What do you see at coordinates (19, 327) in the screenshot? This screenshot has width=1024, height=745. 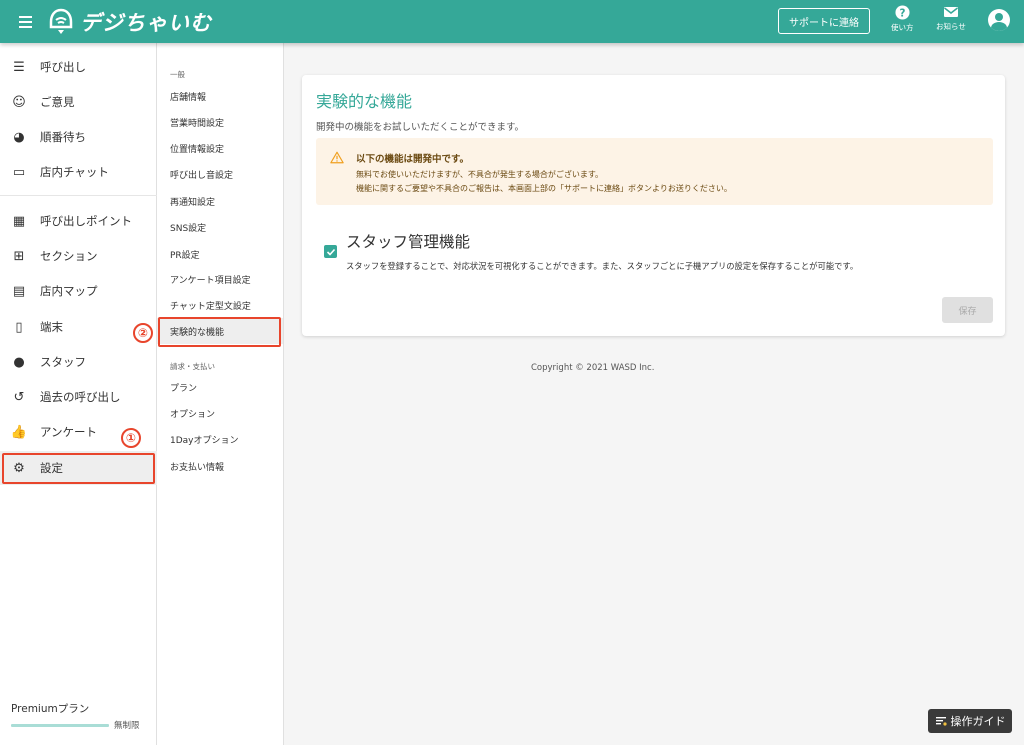 I see `phone-icon: ▯` at bounding box center [19, 327].